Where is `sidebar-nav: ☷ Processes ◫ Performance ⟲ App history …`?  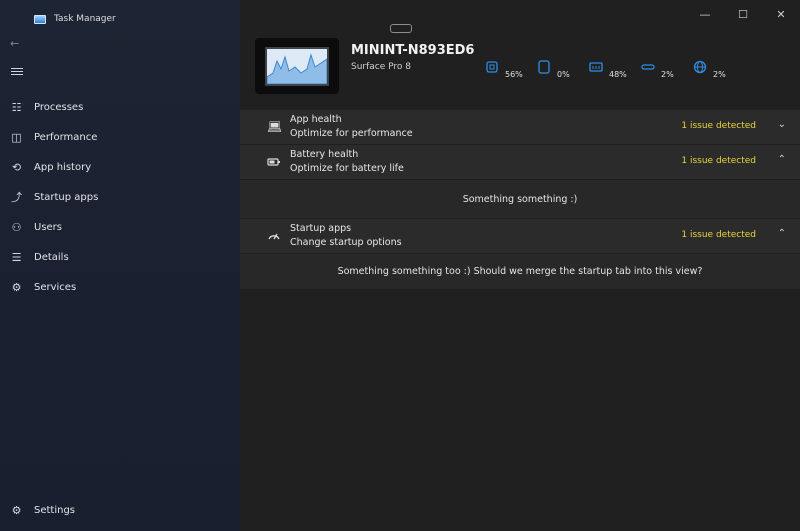
sidebar-nav: ☷ Processes ◫ Performance ⟲ App history … is located at coordinates (120, 197).